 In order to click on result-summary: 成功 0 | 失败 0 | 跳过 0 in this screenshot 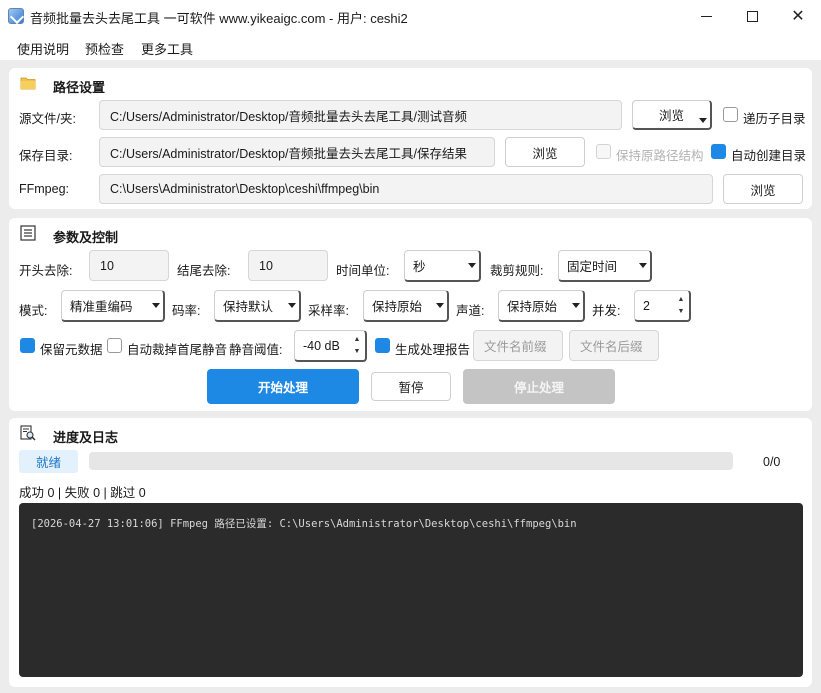, I will do `click(82, 493)`.